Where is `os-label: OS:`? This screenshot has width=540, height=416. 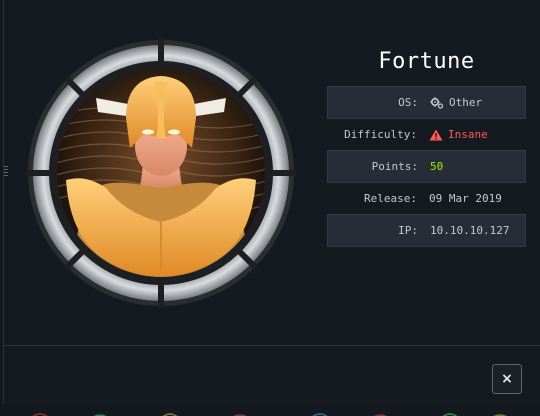 os-label: OS: is located at coordinates (408, 102).